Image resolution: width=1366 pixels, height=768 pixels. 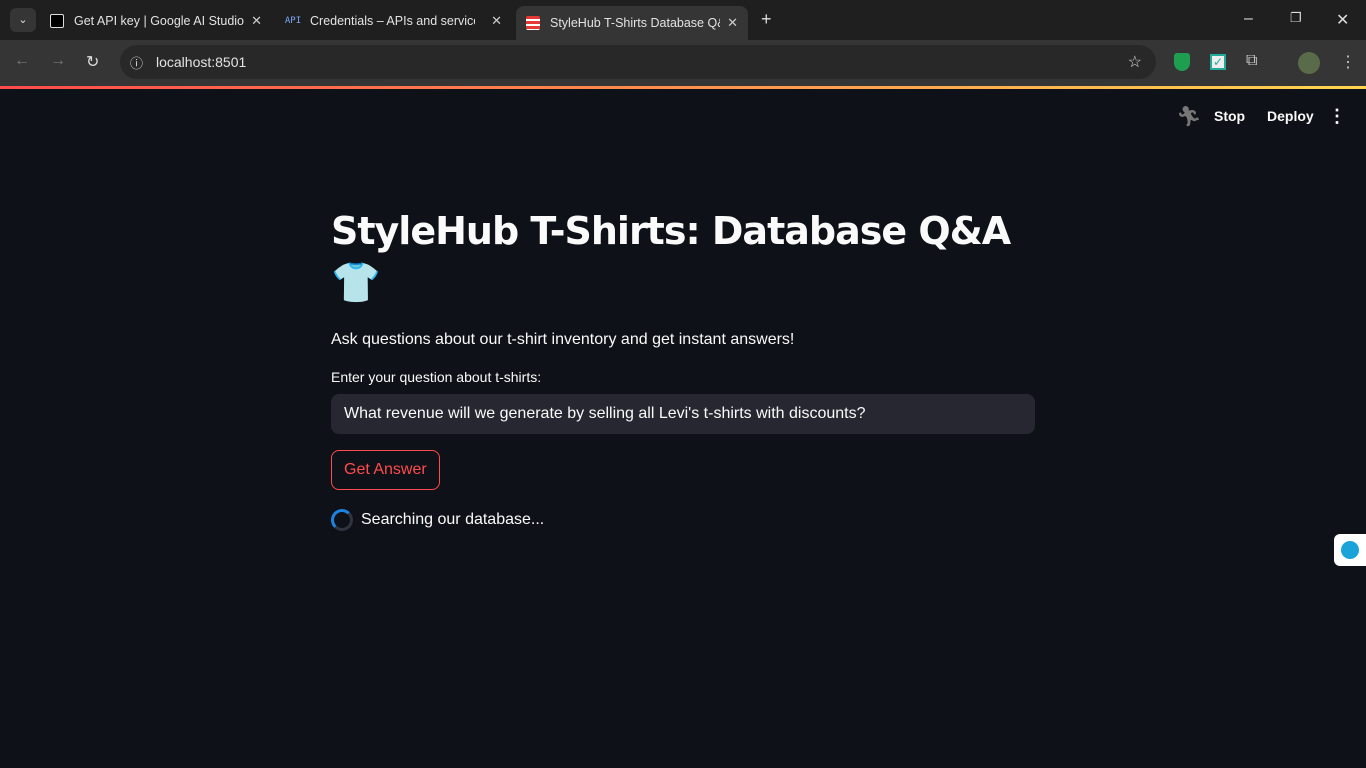 I want to click on assistant-icon, so click(x=1350, y=550).